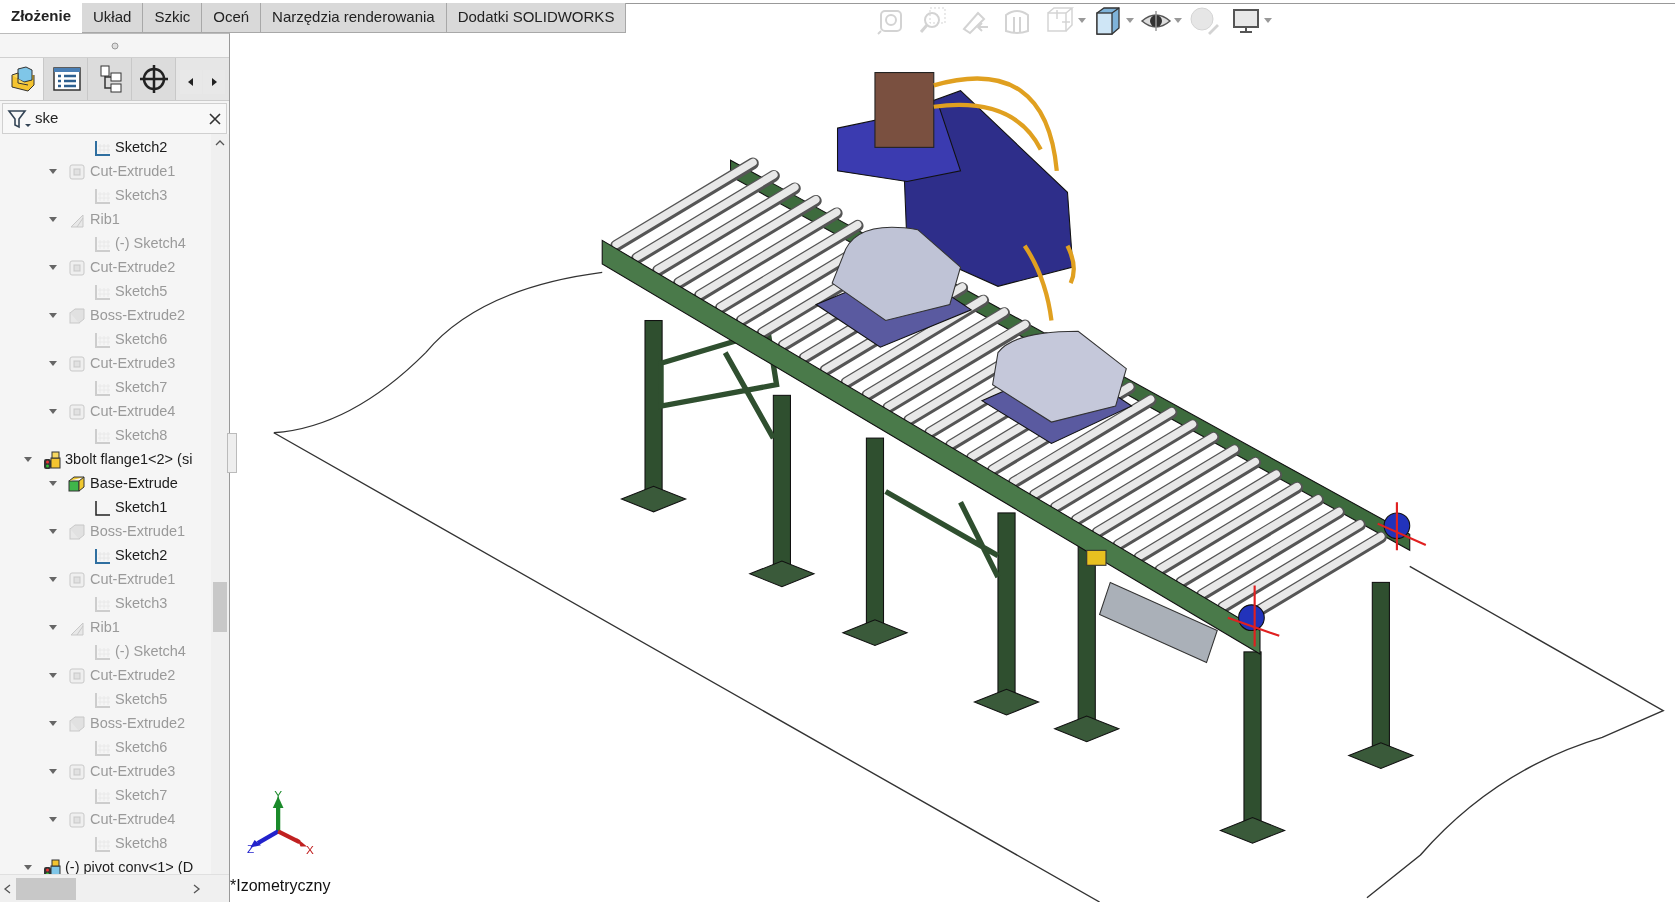 The width and height of the screenshot is (1675, 902). What do you see at coordinates (536, 18) in the screenshot?
I see `ribbon-tab: Dodatki SOLIDWORKS` at bounding box center [536, 18].